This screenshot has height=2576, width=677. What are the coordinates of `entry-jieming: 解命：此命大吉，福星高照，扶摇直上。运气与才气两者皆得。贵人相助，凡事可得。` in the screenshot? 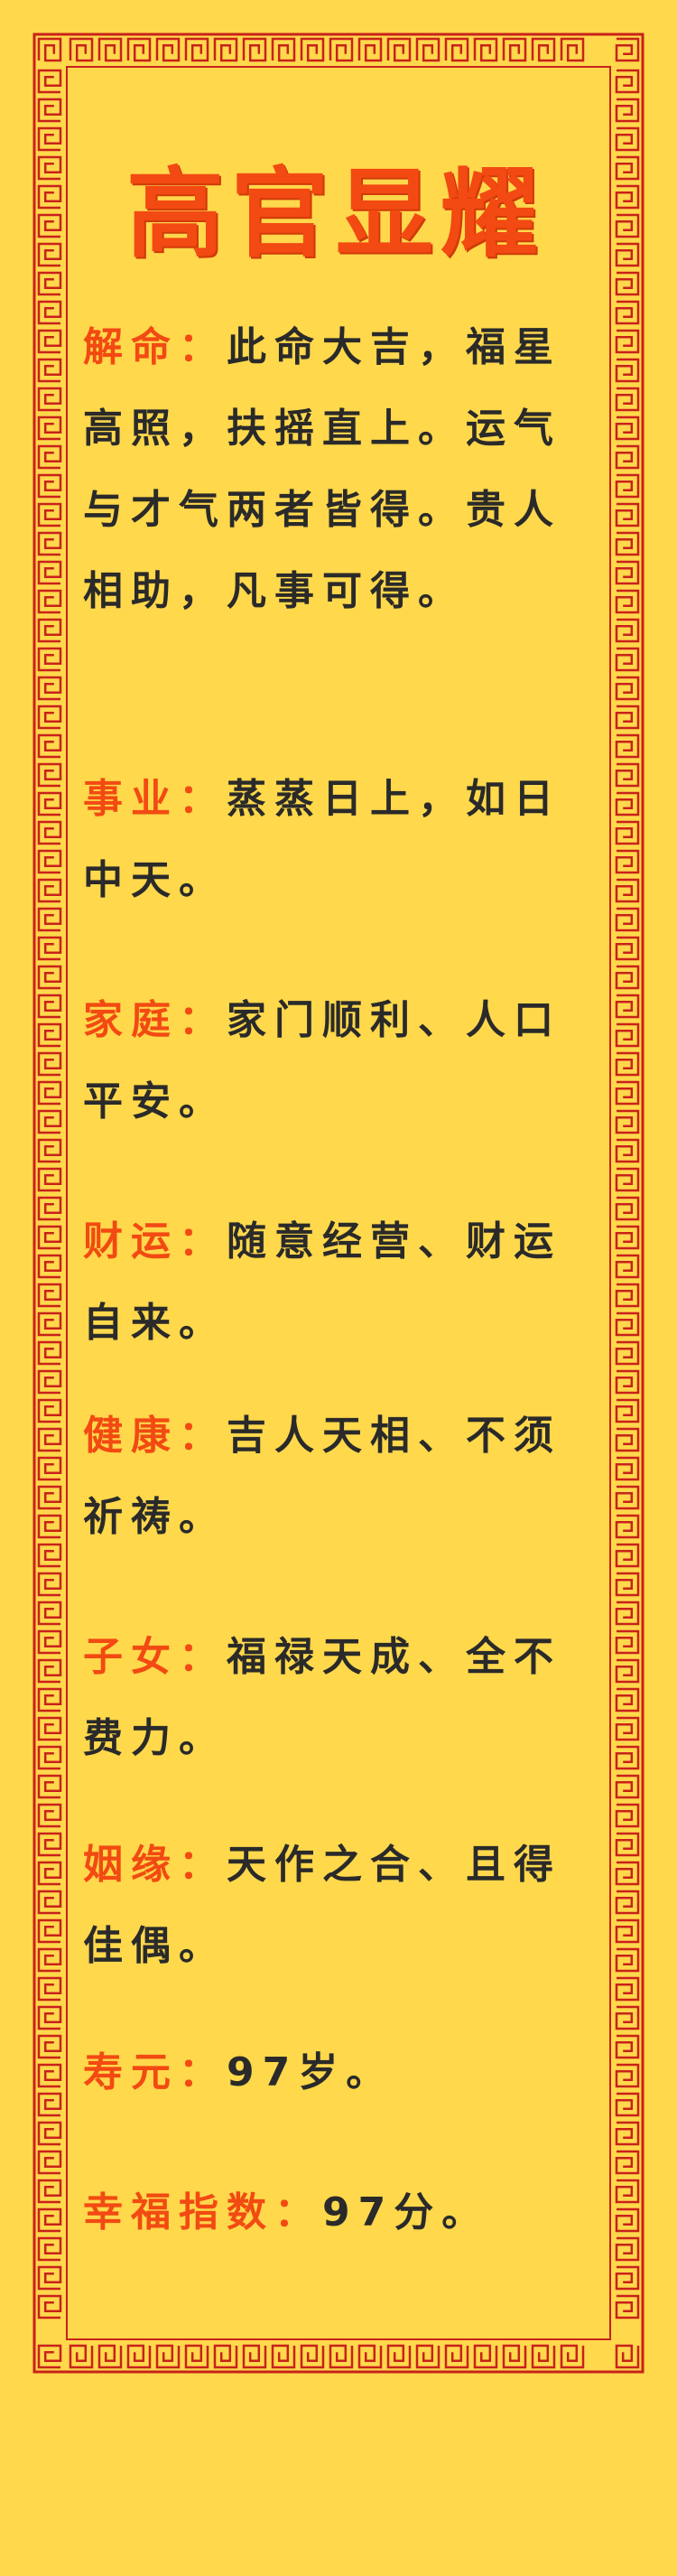 It's located at (336, 469).